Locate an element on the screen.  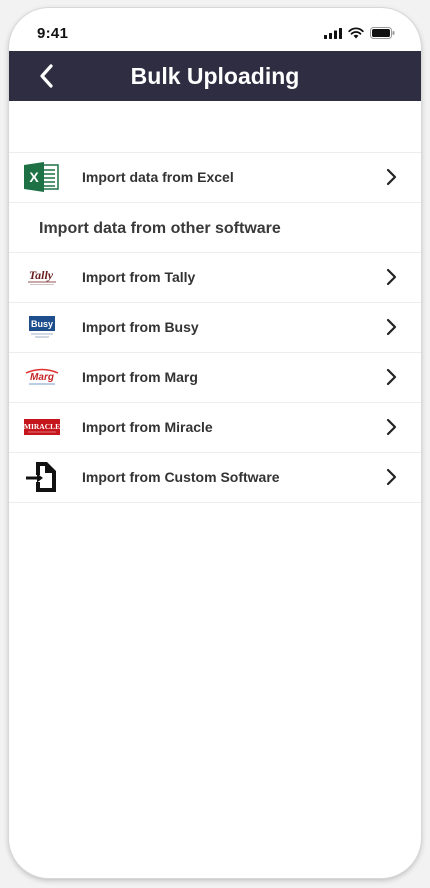
svg-text: Marg is located at coordinates (42, 377).